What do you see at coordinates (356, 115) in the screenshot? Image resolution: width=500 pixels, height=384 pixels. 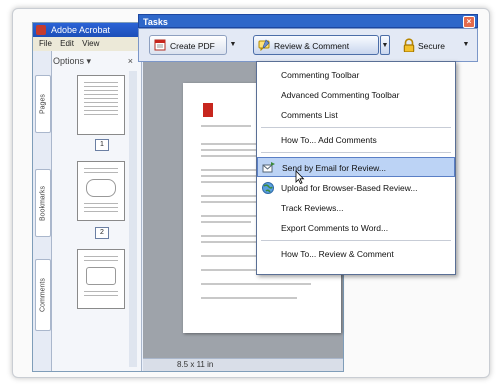 I see `menu-item-comments-list: Comments List` at bounding box center [356, 115].